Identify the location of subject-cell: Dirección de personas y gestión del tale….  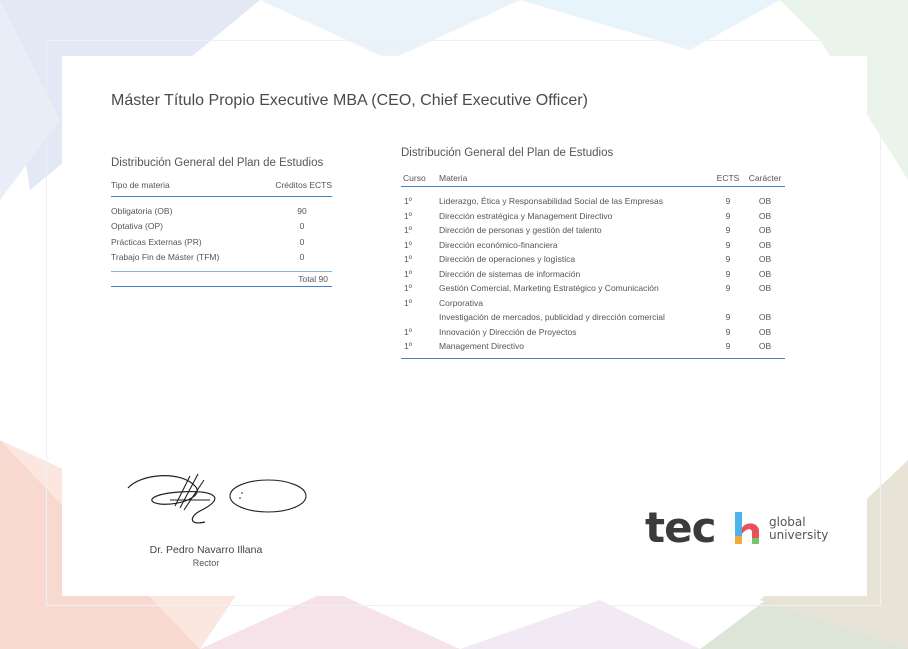
(520, 230).